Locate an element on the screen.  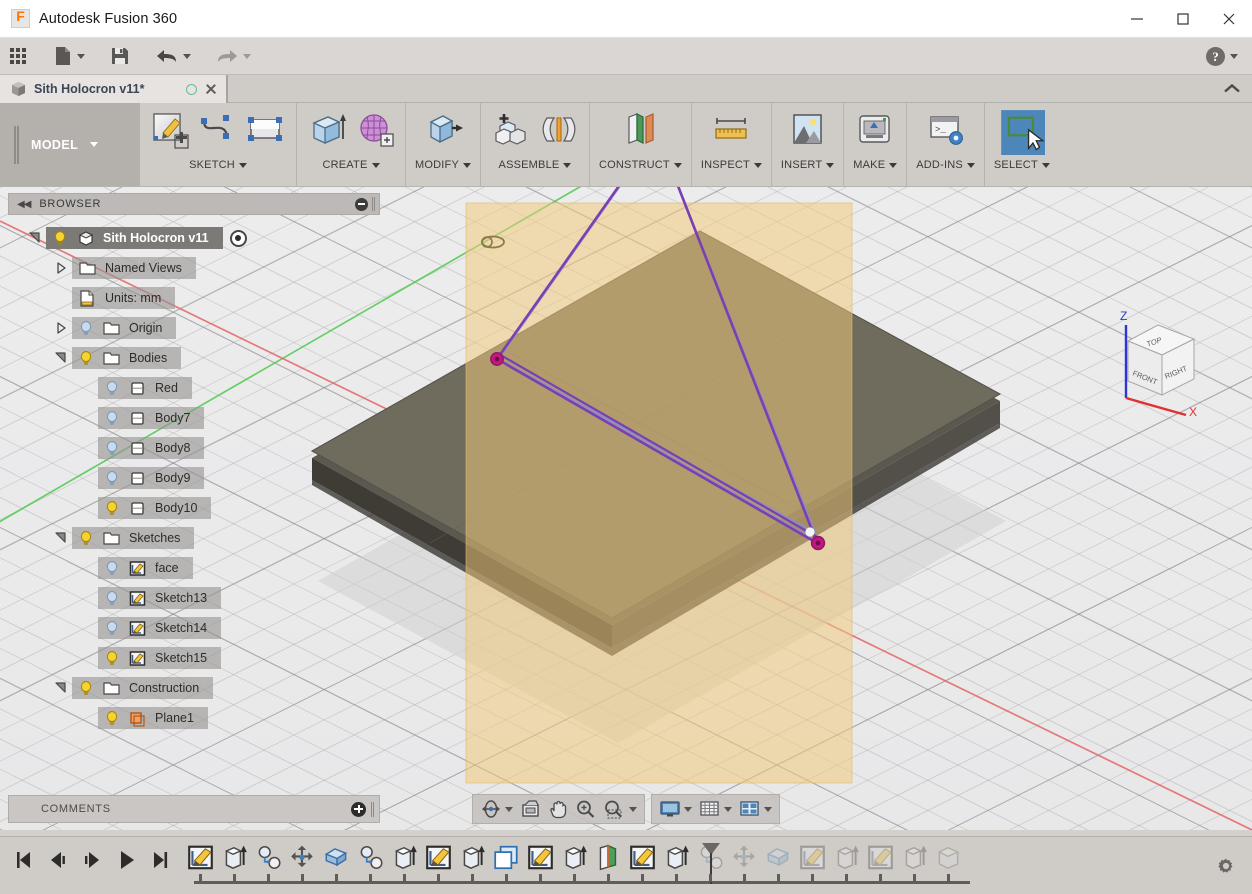
tree-item: Plane1 is located at coordinates (153, 718).